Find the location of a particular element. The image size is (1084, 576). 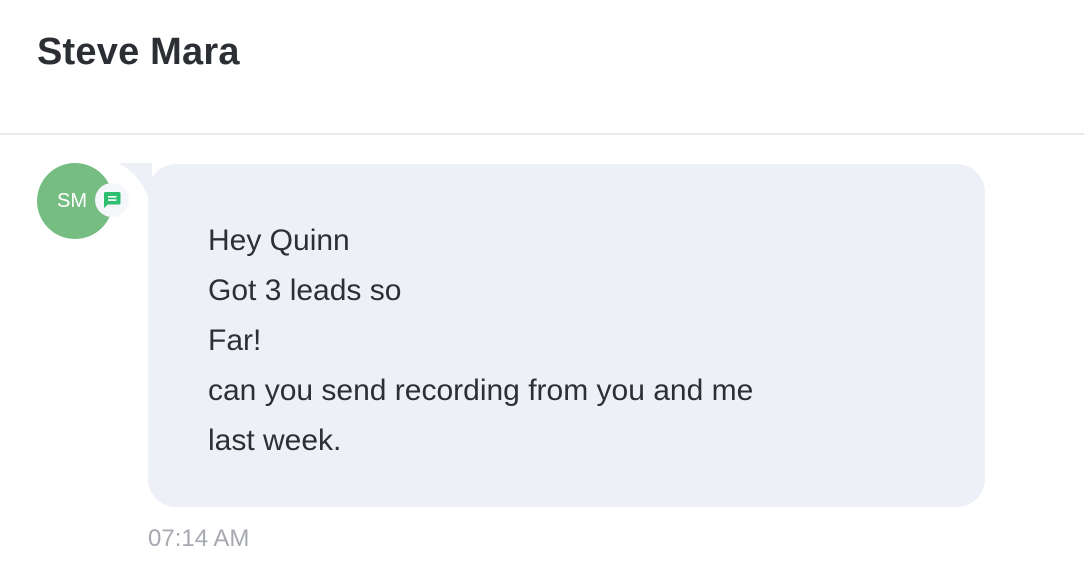

message-line: Hey Quinn is located at coordinates (279, 240).